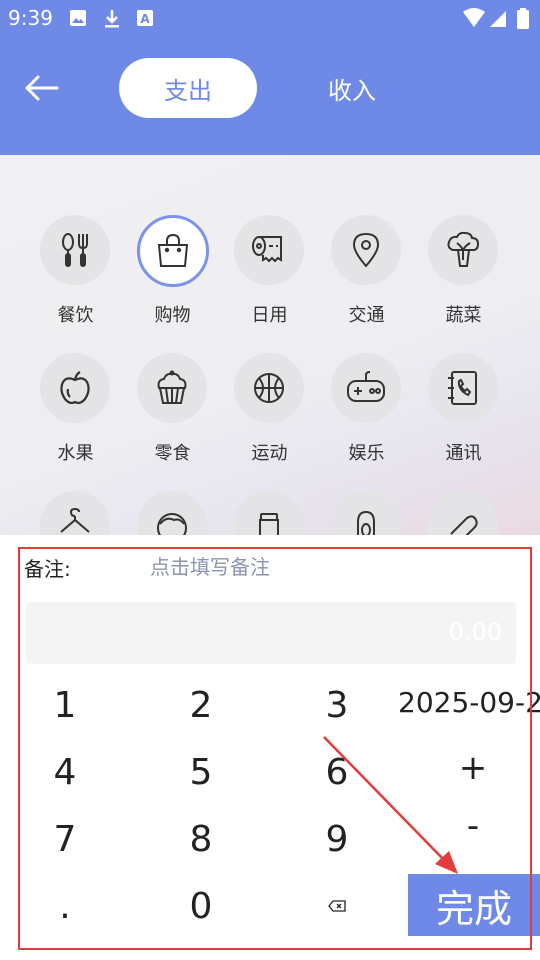 This screenshot has width=540, height=960. I want to click on wifi-icon, so click(474, 17).